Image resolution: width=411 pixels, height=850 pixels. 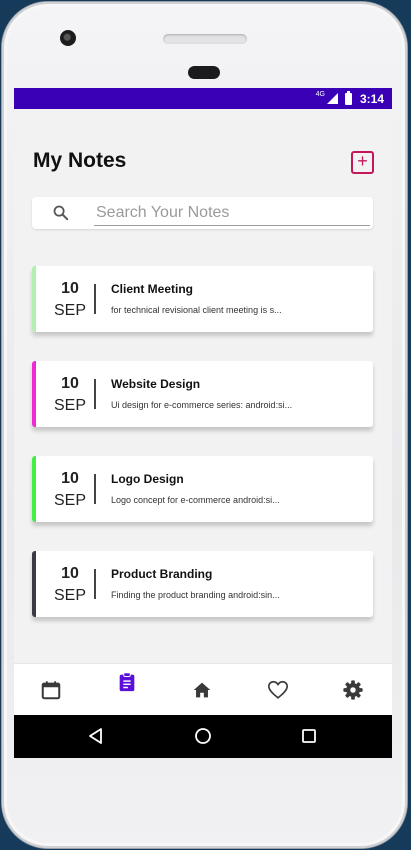 I want to click on home-circle-icon, so click(x=203, y=736).